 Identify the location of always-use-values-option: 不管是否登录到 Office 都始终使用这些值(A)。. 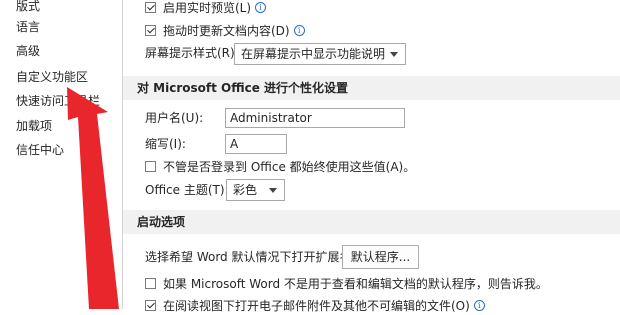
(280, 166).